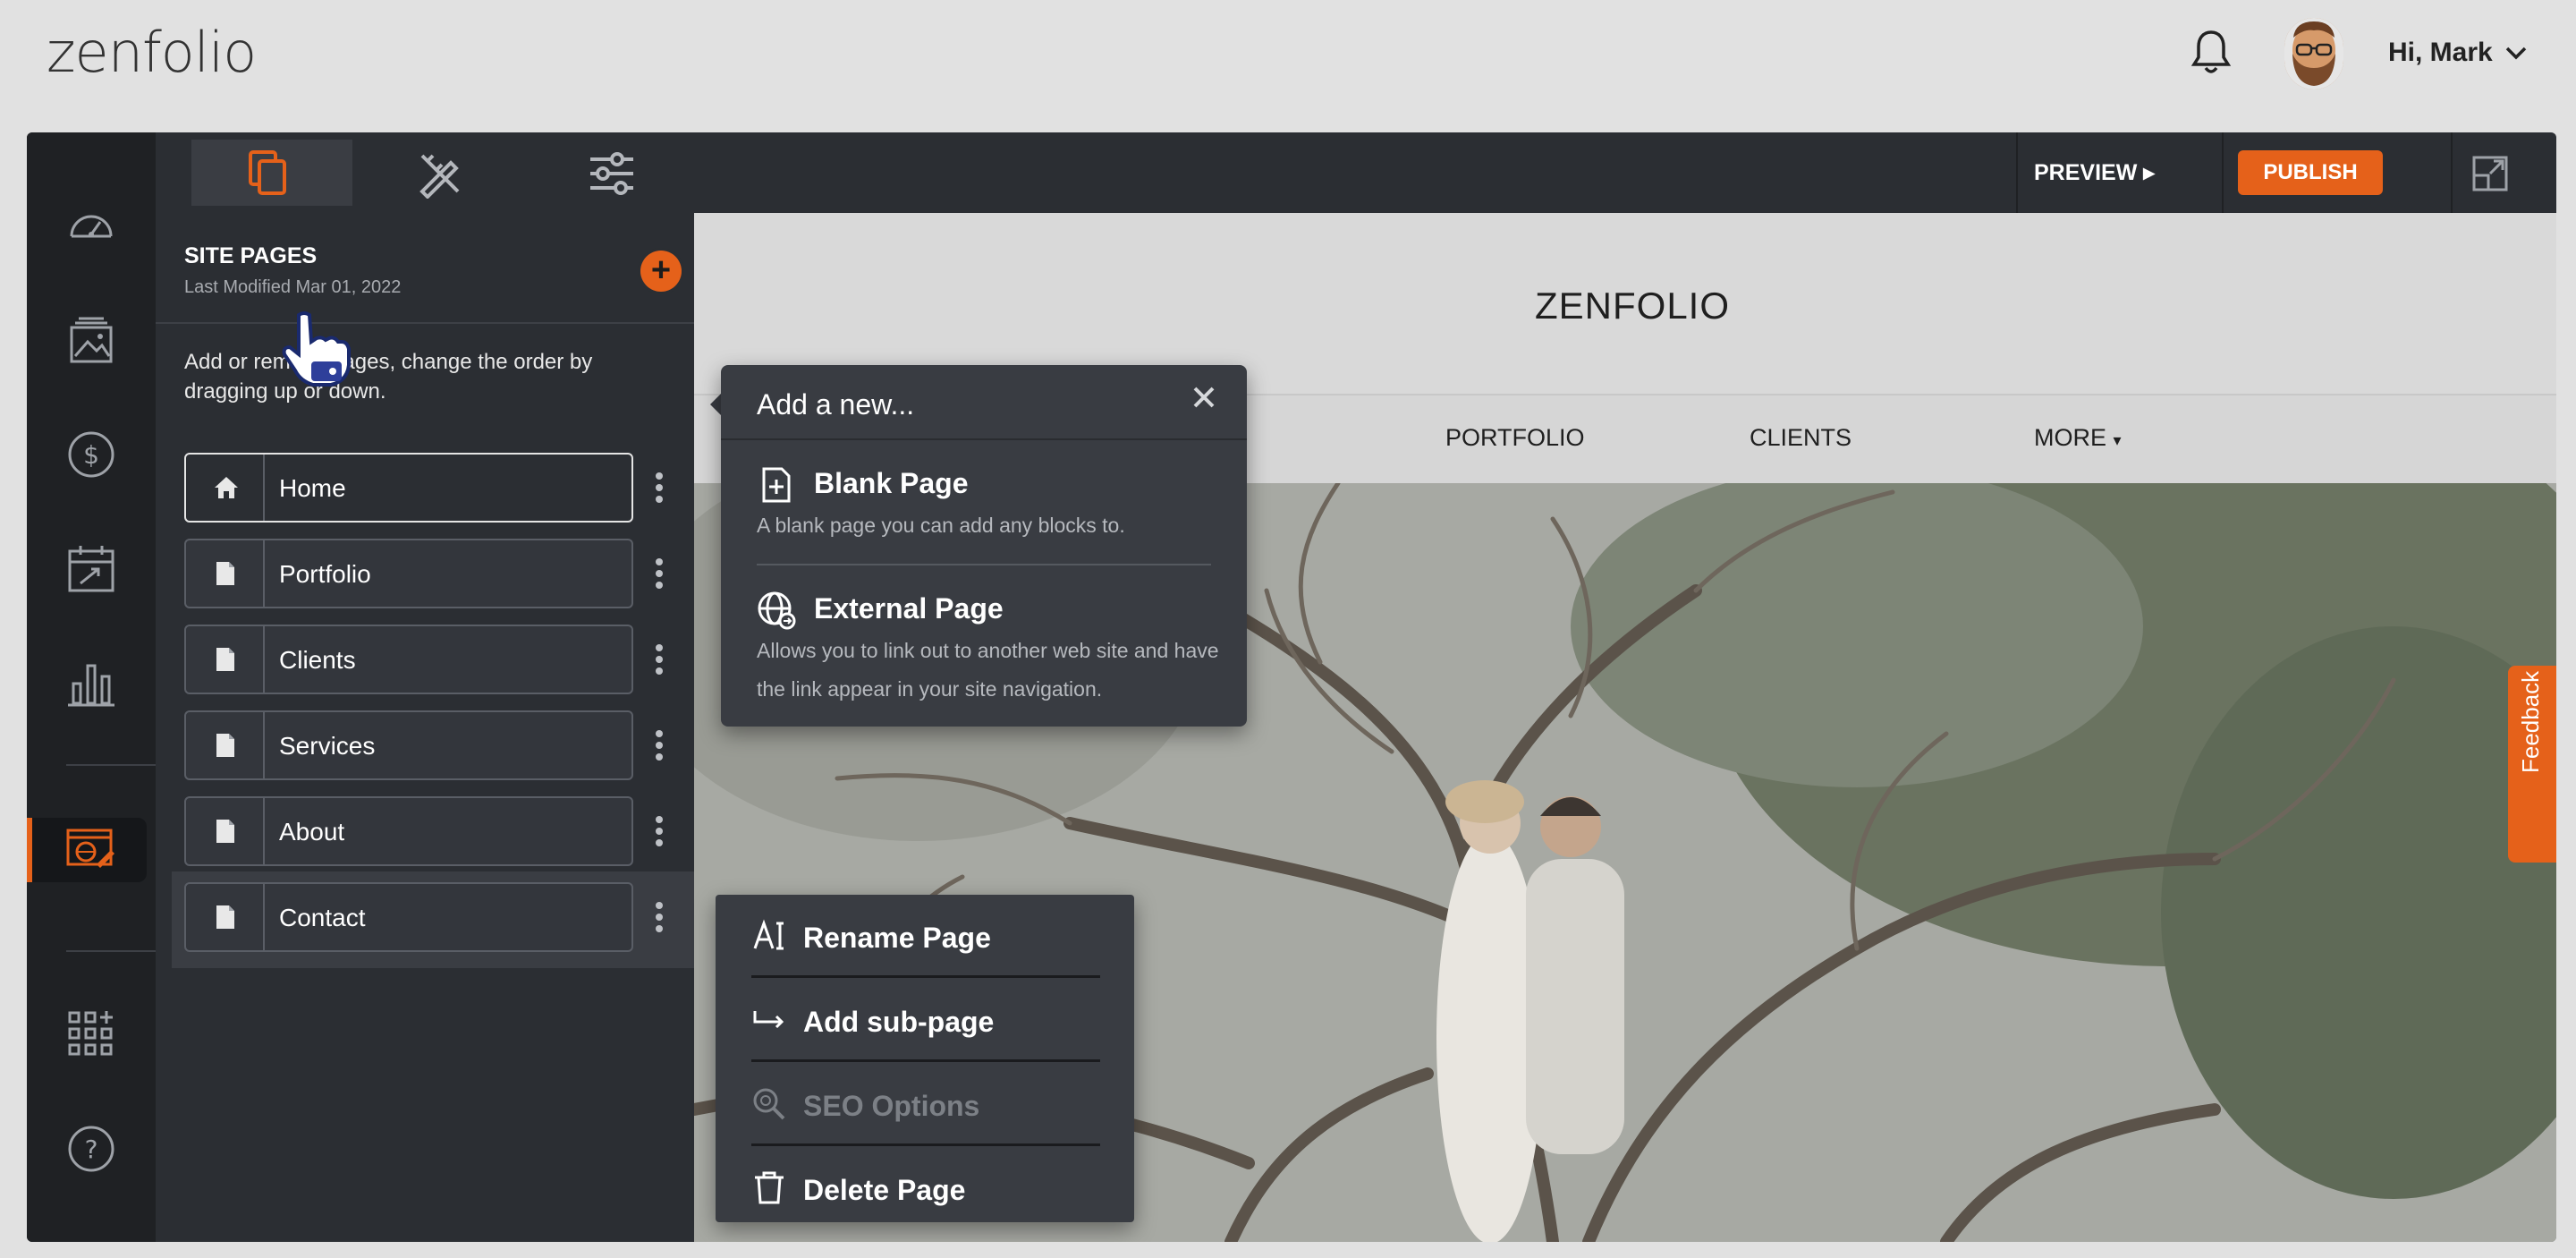  What do you see at coordinates (2440, 53) in the screenshot?
I see `user-greeting: Hi, Mark` at bounding box center [2440, 53].